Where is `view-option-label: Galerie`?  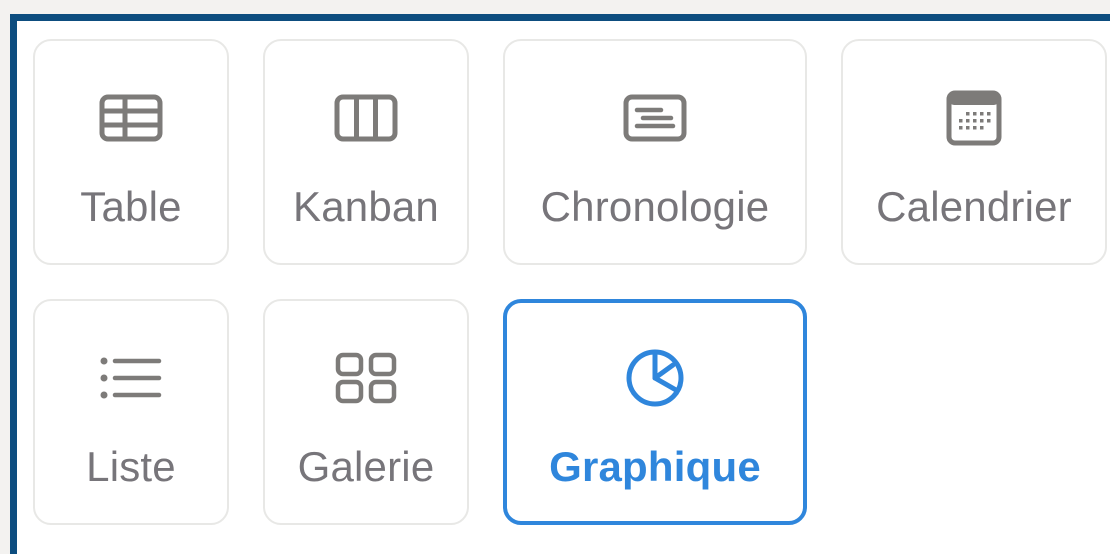
view-option-label: Galerie is located at coordinates (366, 466).